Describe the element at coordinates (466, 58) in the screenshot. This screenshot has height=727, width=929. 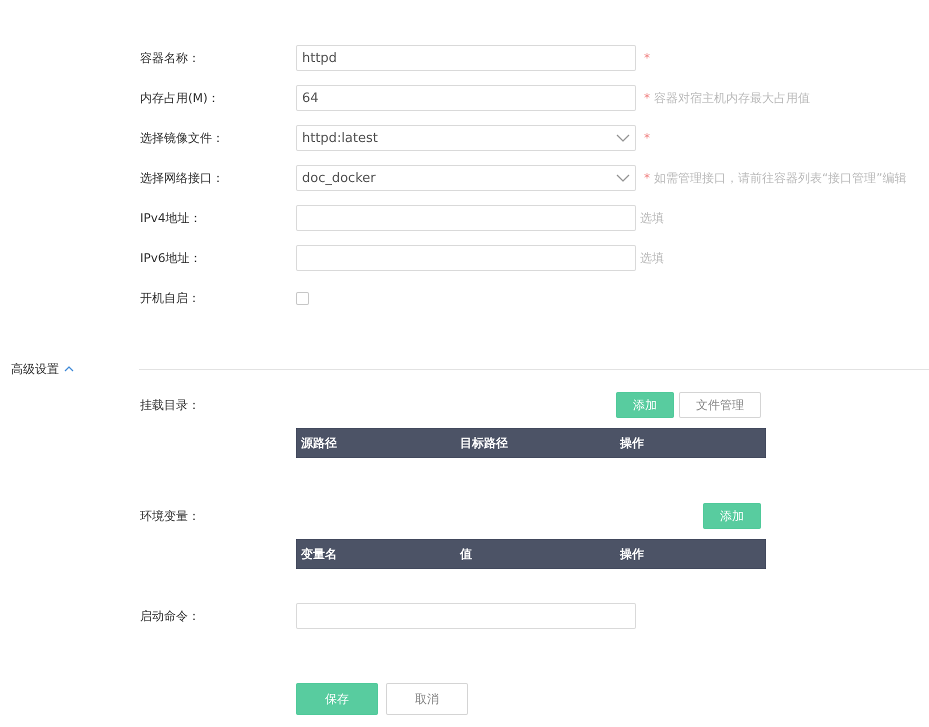
I see `input-field: httpd` at that location.